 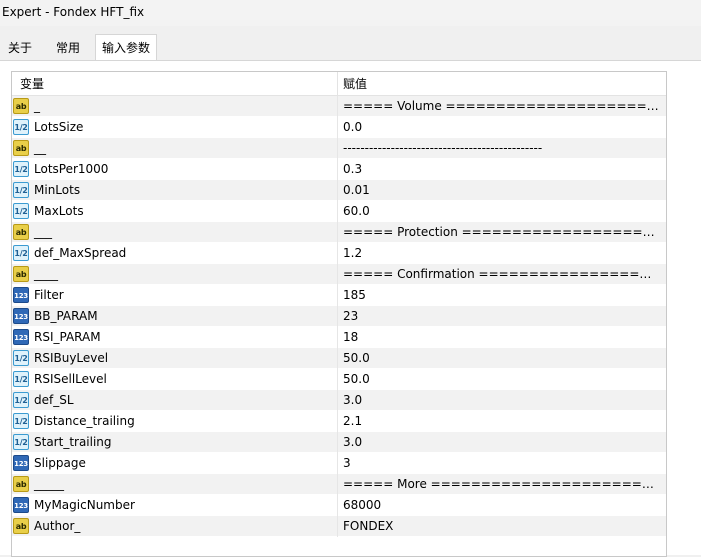 I want to click on parameter-value: 18, so click(x=502, y=337).